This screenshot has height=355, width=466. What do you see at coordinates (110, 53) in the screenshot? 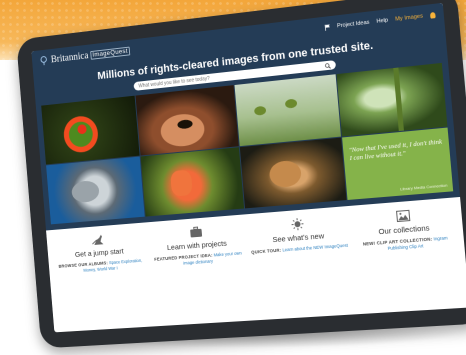
I see `product-name: ImageQuest` at bounding box center [110, 53].